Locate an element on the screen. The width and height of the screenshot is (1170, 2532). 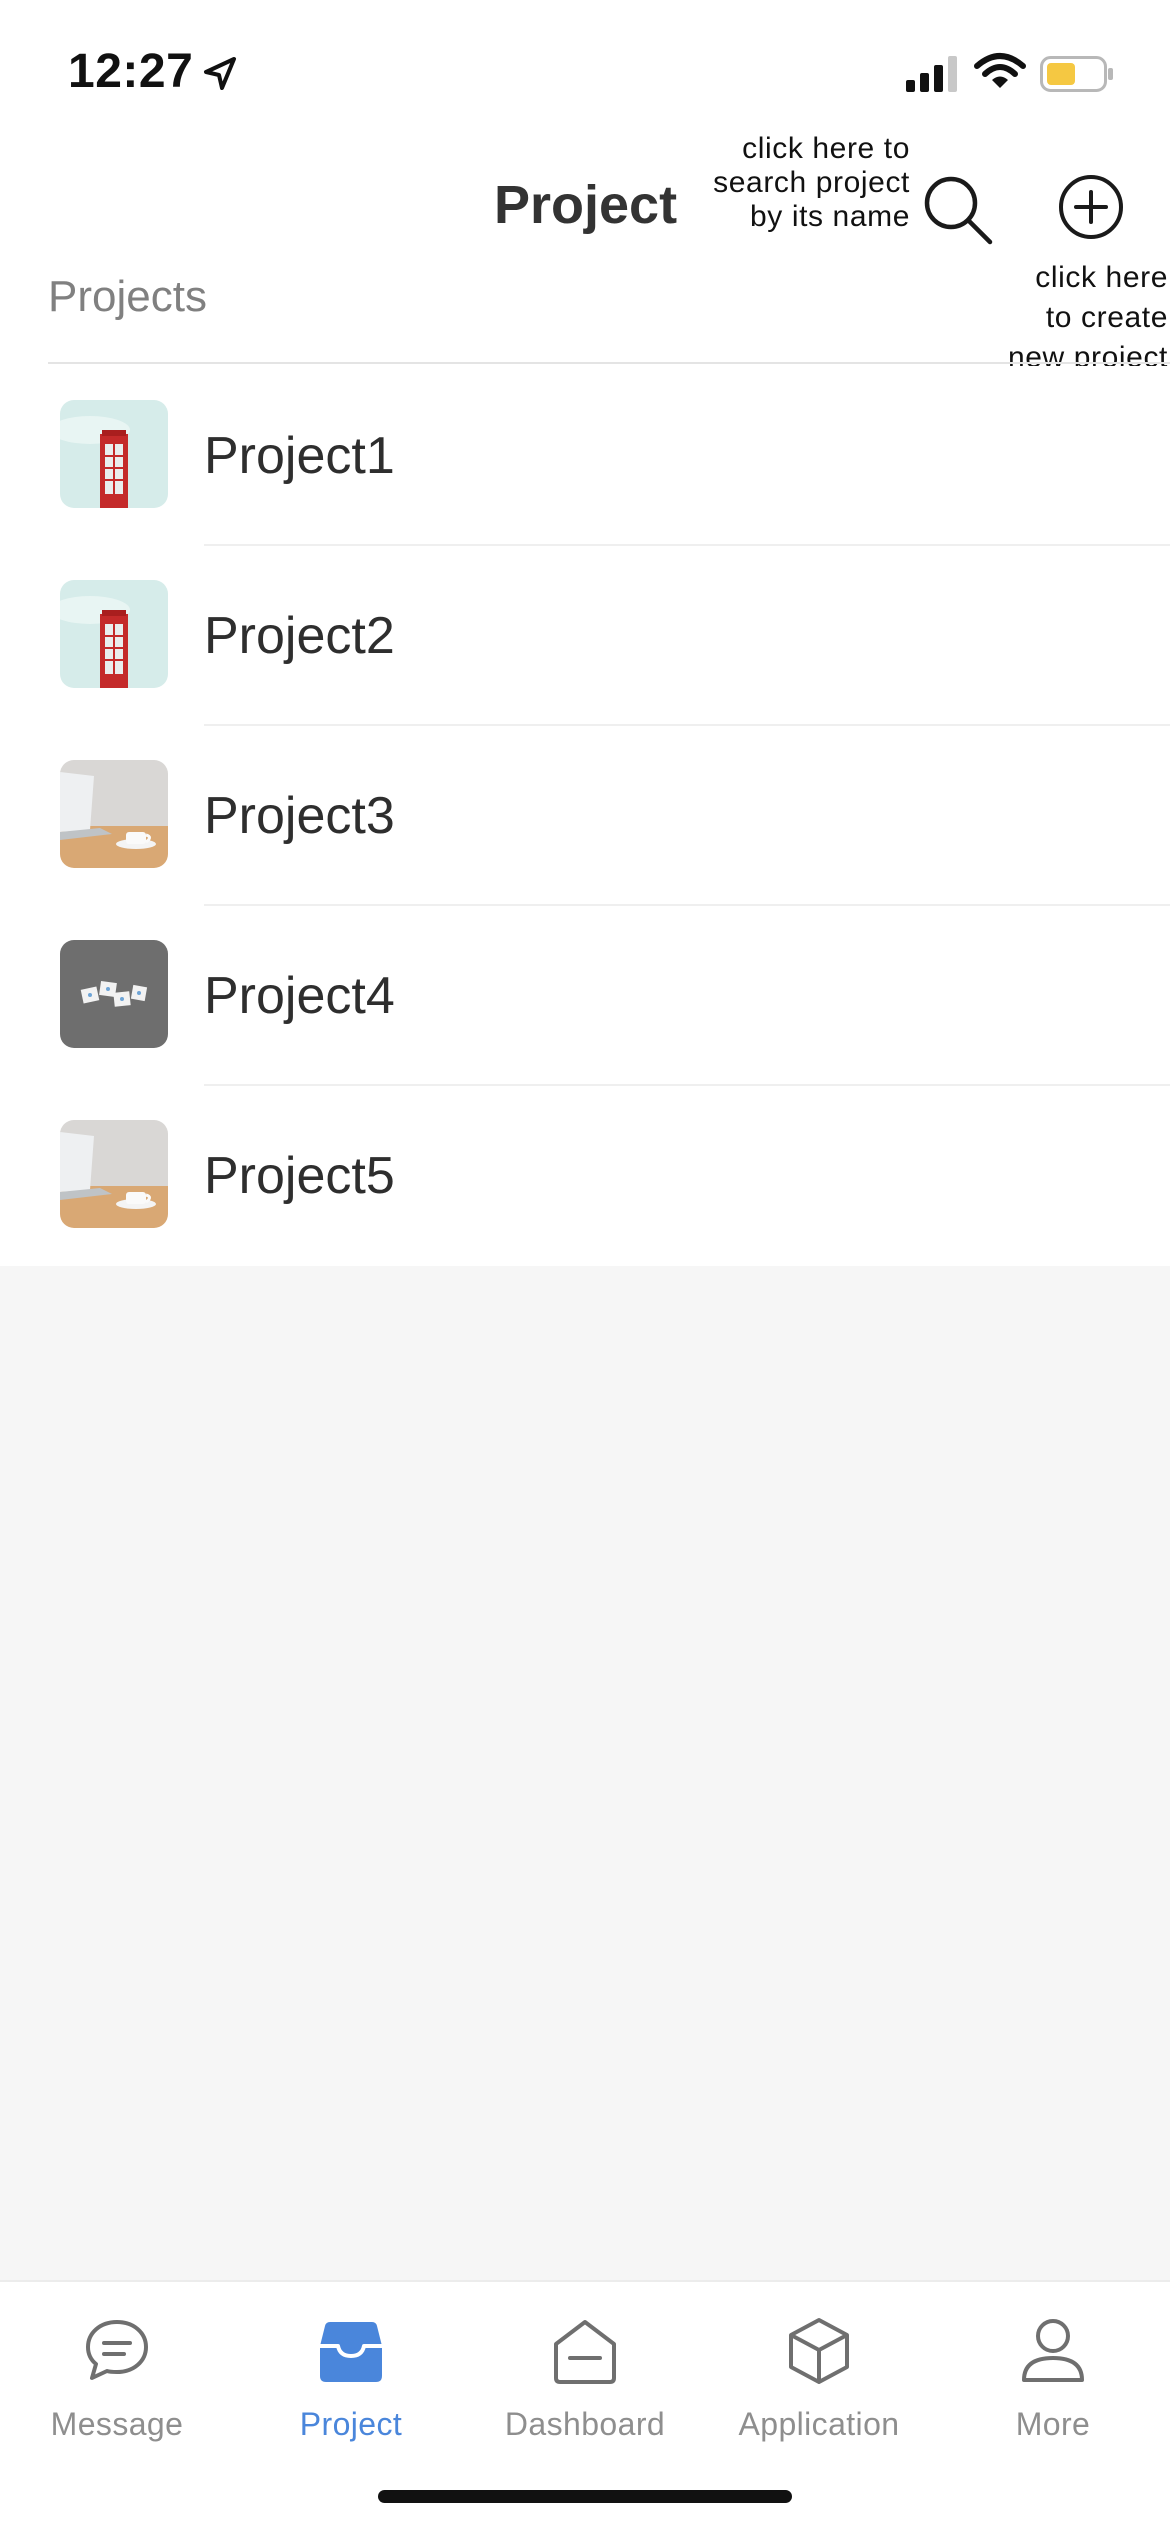
plus-circle-icon is located at coordinates (1091, 207).